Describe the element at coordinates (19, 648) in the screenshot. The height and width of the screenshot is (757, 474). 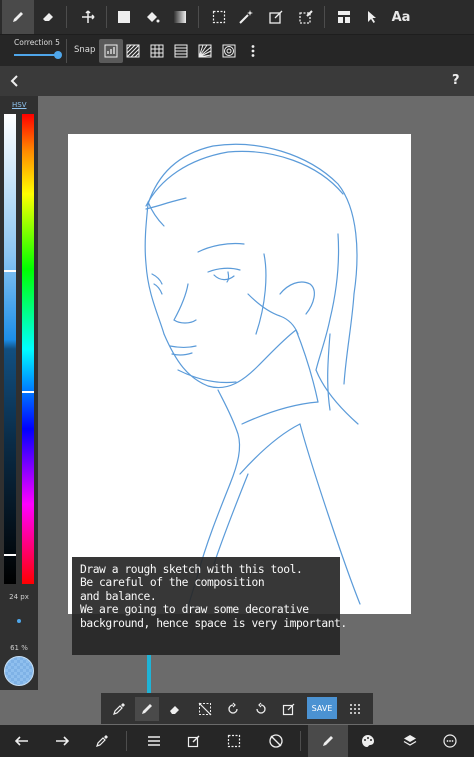
I see `opacity-label: 61 %` at that location.